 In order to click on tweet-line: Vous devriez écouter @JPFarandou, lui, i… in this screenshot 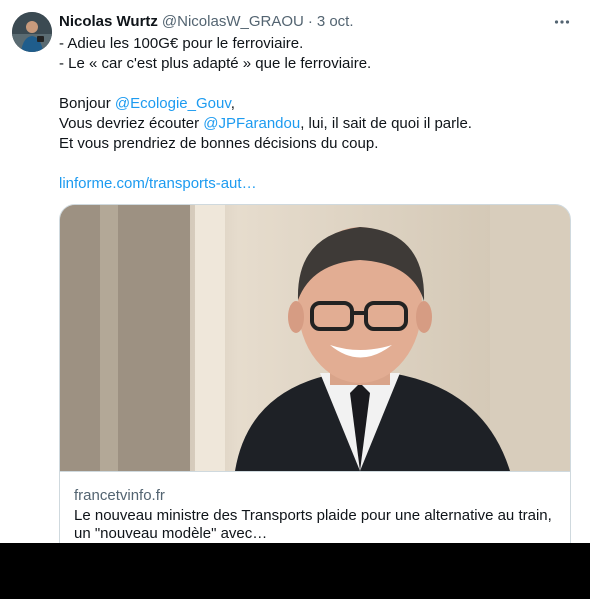, I will do `click(316, 124)`.